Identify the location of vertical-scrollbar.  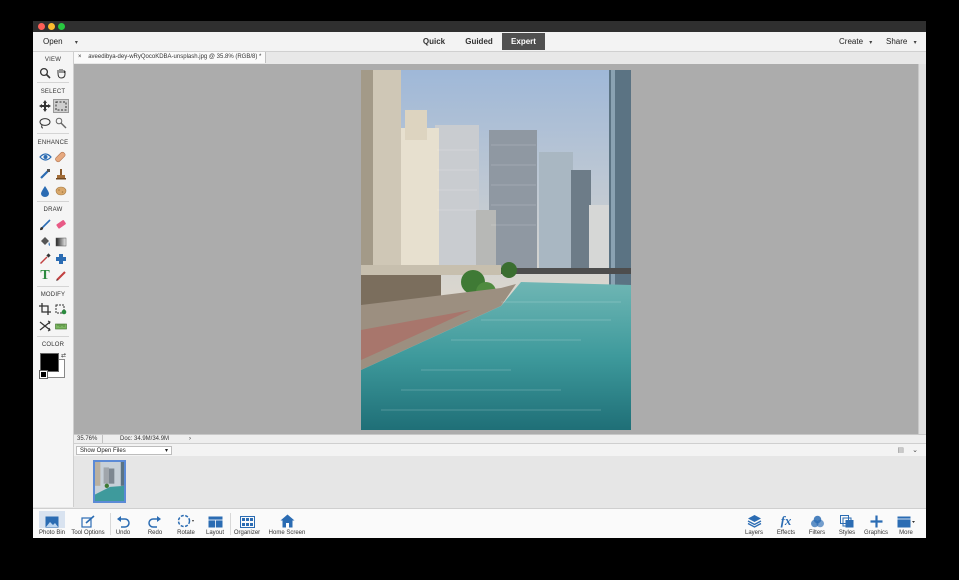
(922, 249).